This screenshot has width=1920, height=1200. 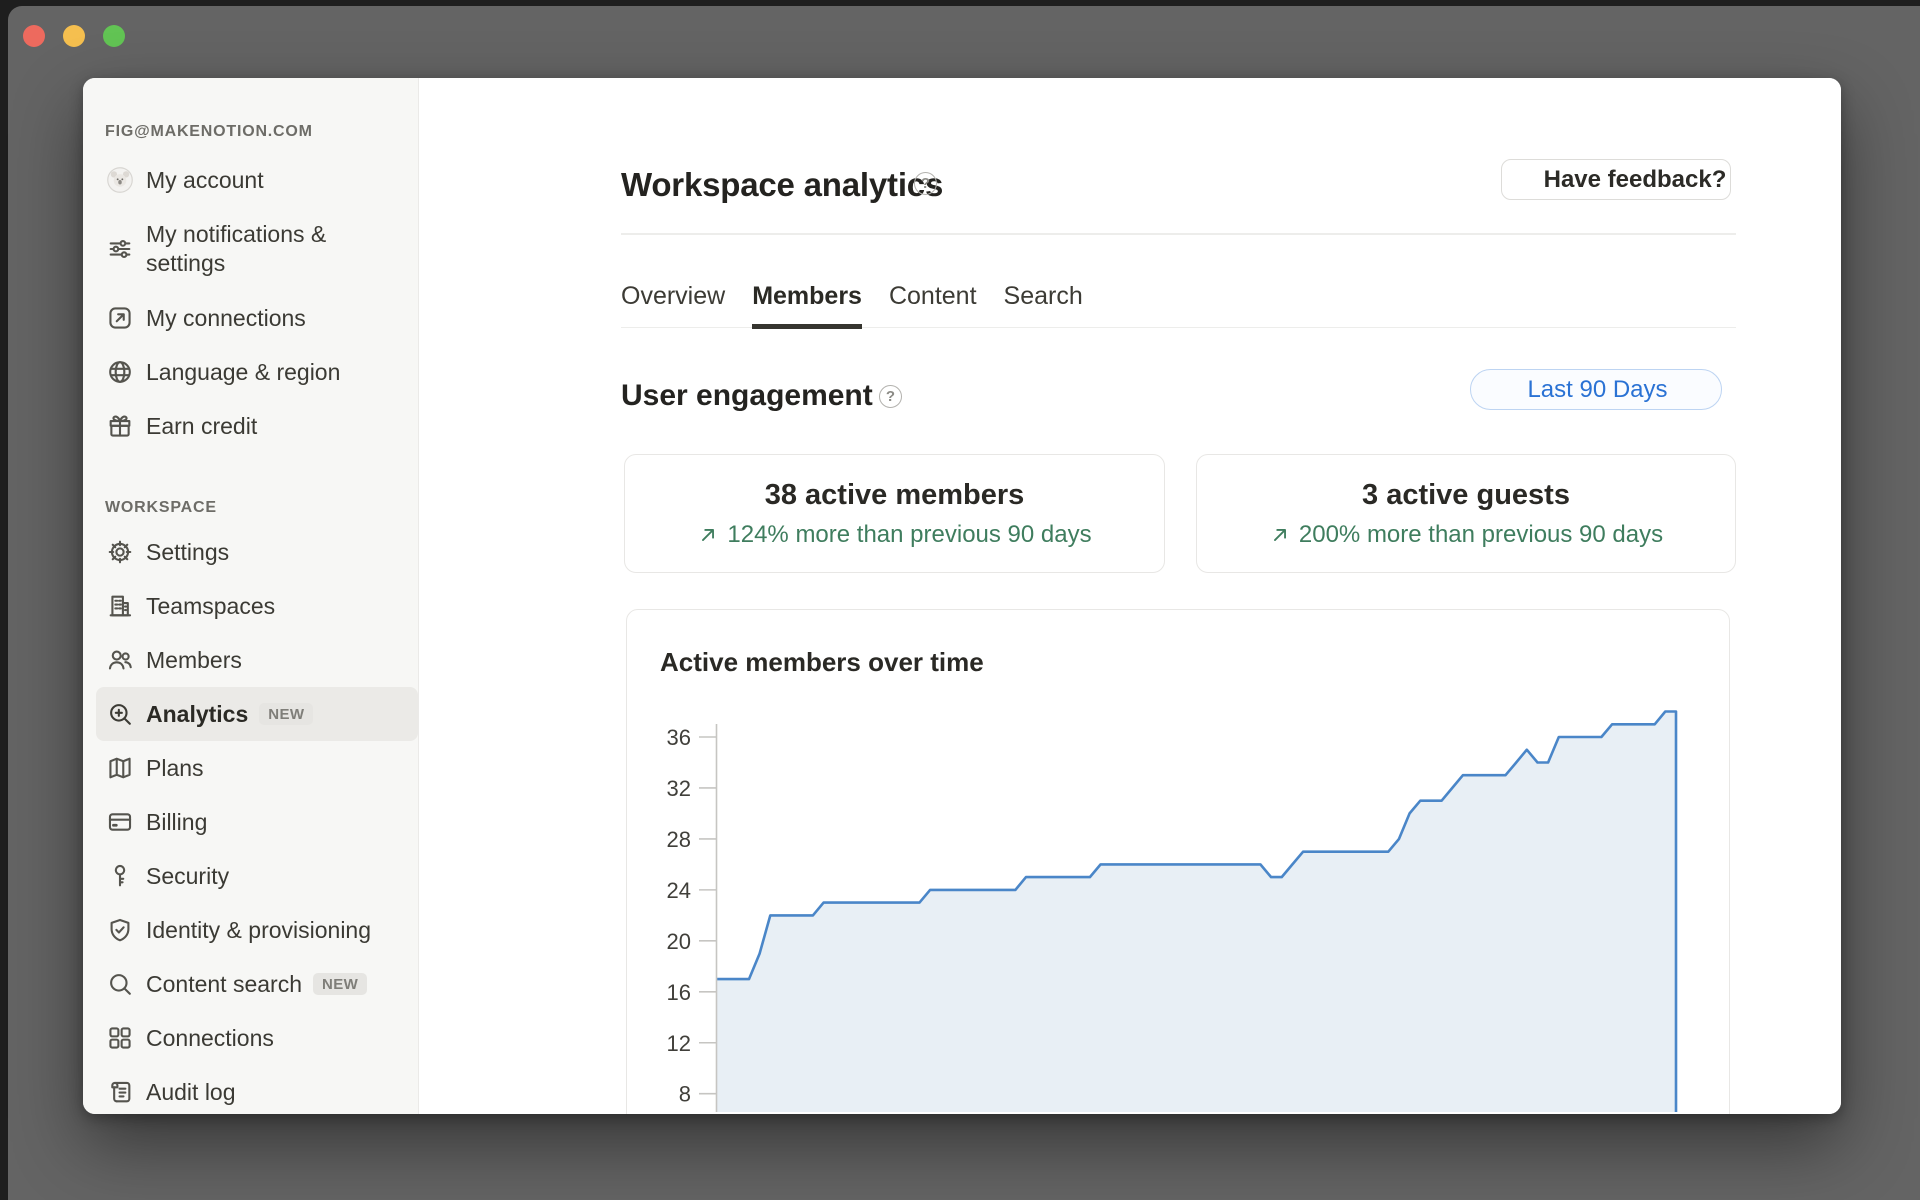 What do you see at coordinates (1504, 389) in the screenshot?
I see `calendar-icon` at bounding box center [1504, 389].